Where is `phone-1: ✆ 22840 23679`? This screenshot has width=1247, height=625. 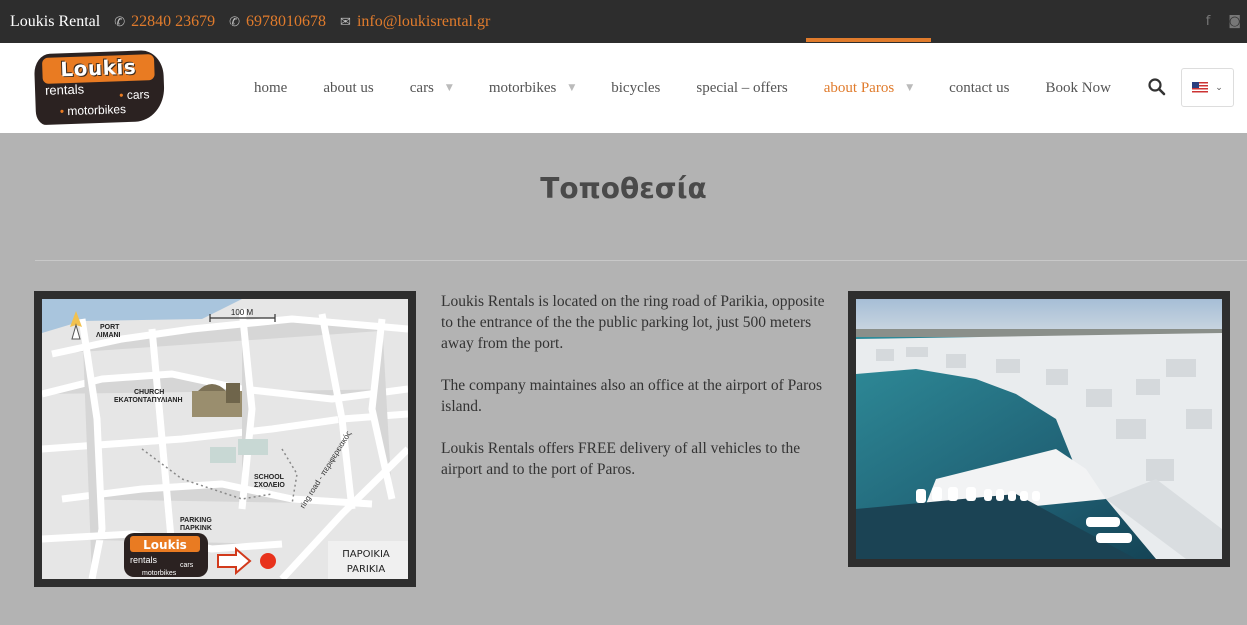 phone-1: ✆ 22840 23679 is located at coordinates (164, 22).